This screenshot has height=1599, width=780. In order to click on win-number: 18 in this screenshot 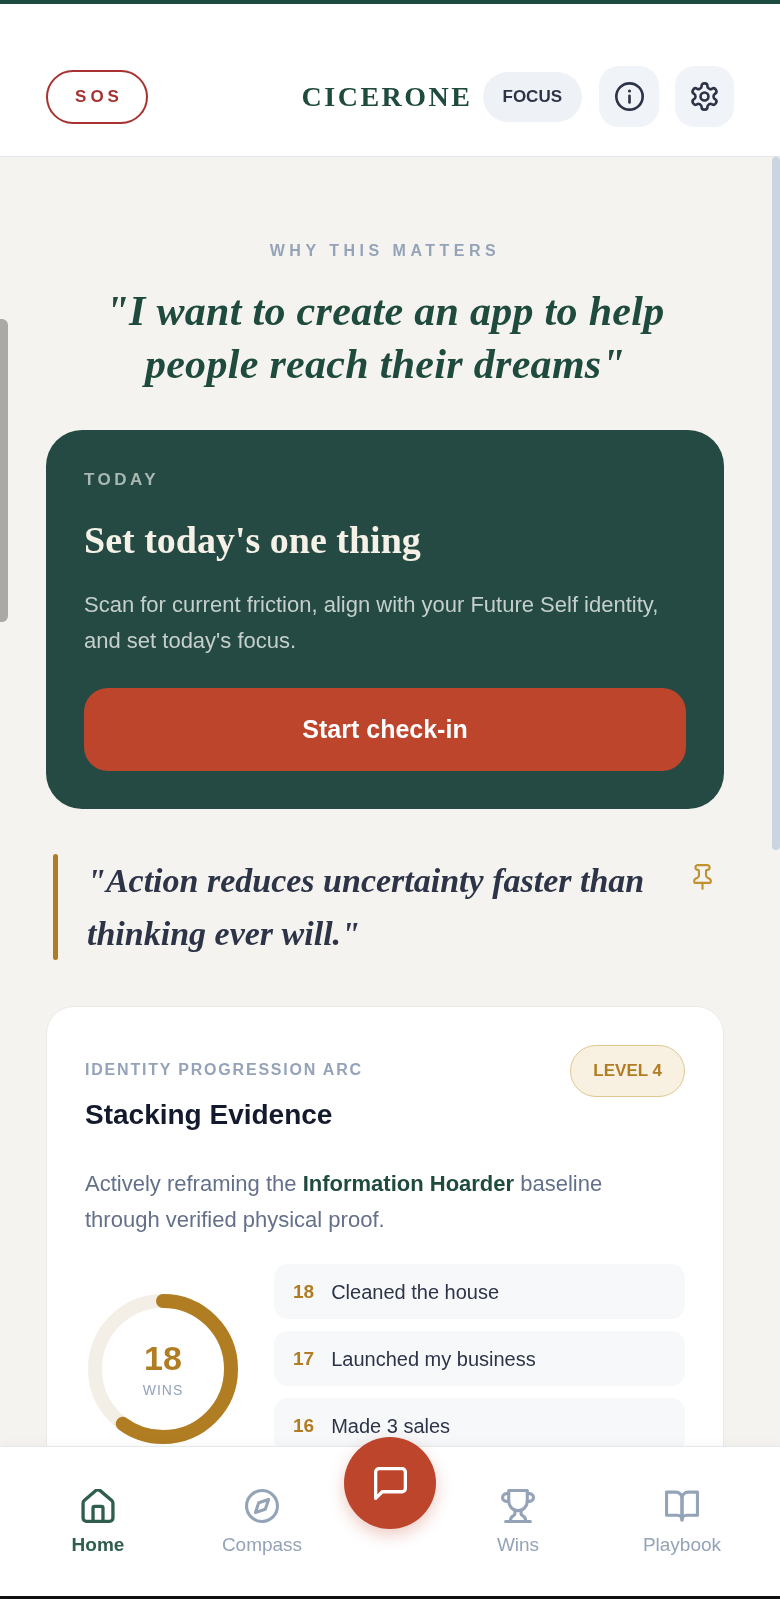, I will do `click(304, 1291)`.